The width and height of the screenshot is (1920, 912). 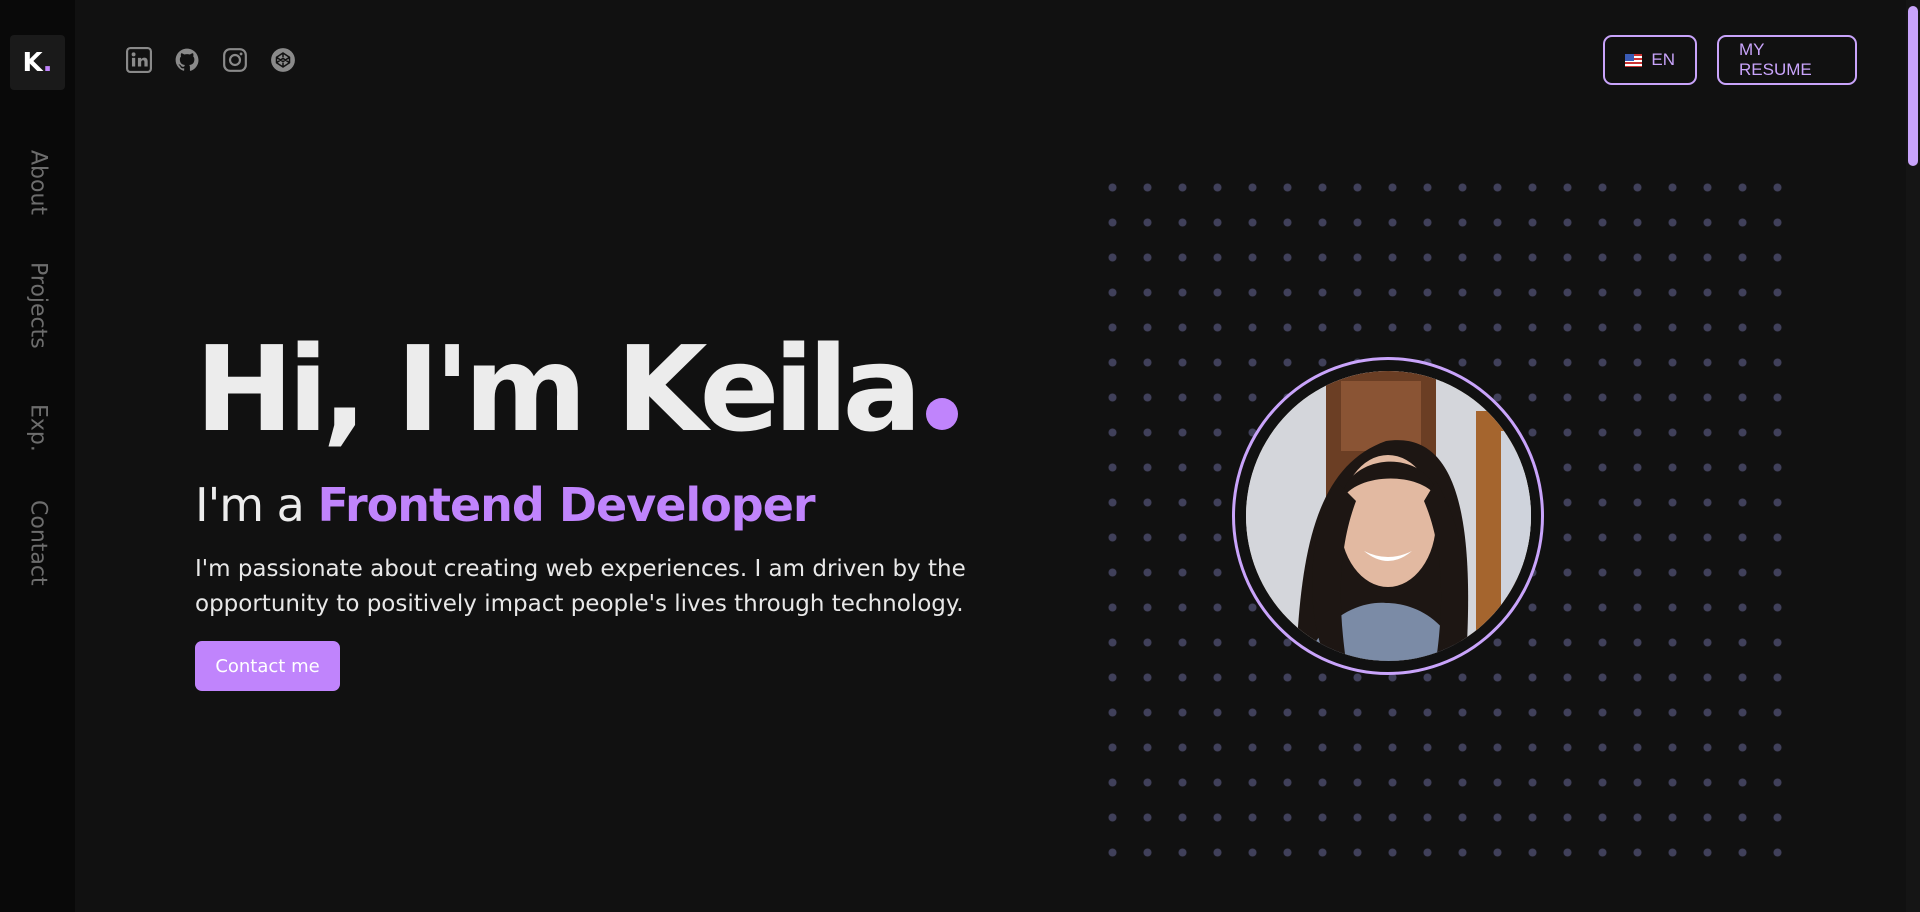 What do you see at coordinates (256, 505) in the screenshot?
I see `subtitle-prefix: I'm a` at bounding box center [256, 505].